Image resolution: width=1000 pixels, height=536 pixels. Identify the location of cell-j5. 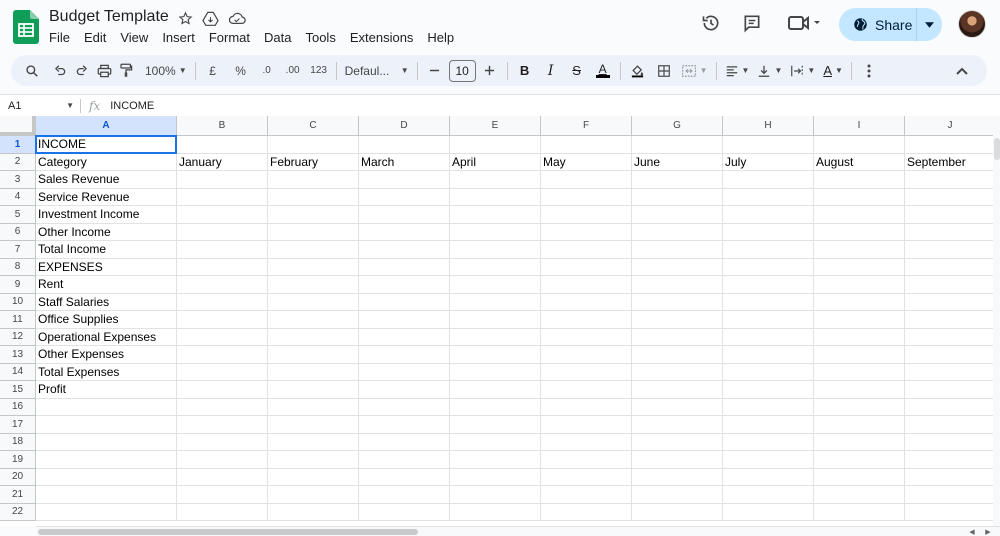
(949, 215).